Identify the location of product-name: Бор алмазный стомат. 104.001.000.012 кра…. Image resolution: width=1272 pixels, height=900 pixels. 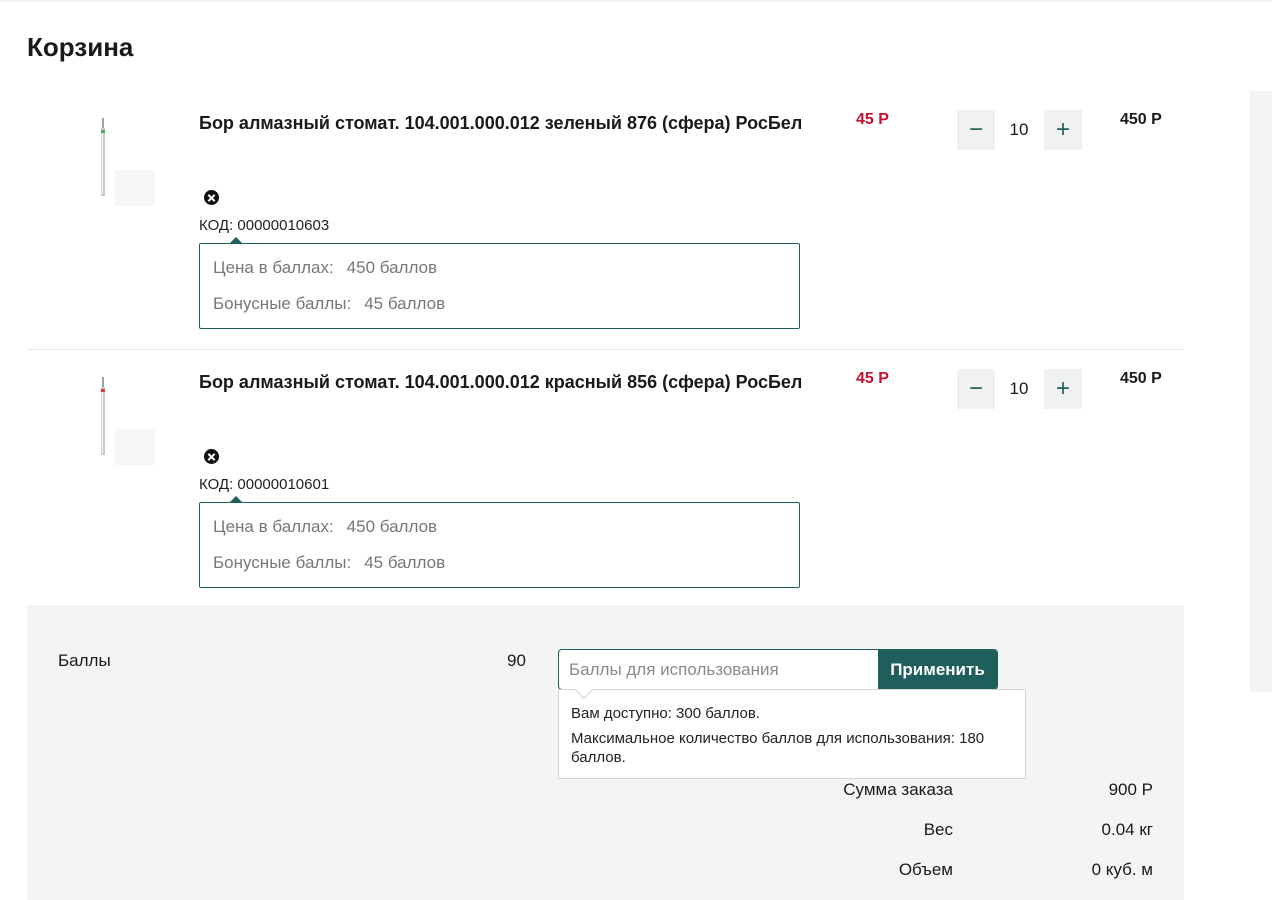
(509, 382).